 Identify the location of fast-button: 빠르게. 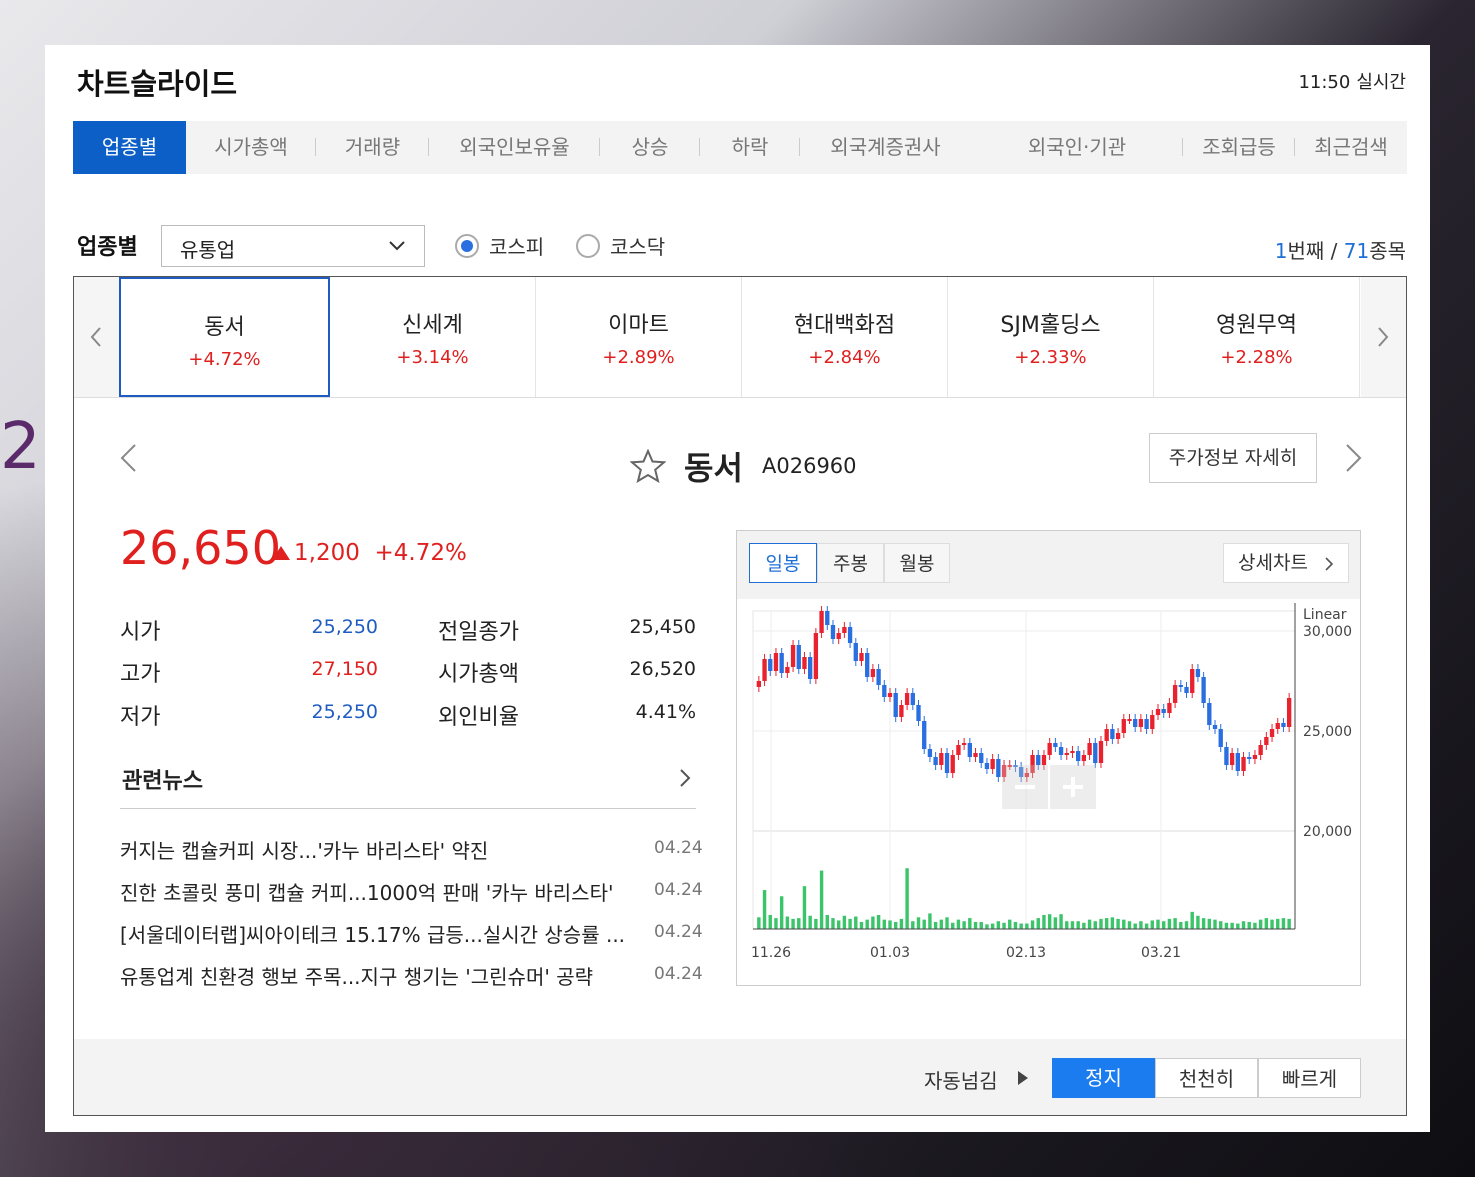
(1309, 1078).